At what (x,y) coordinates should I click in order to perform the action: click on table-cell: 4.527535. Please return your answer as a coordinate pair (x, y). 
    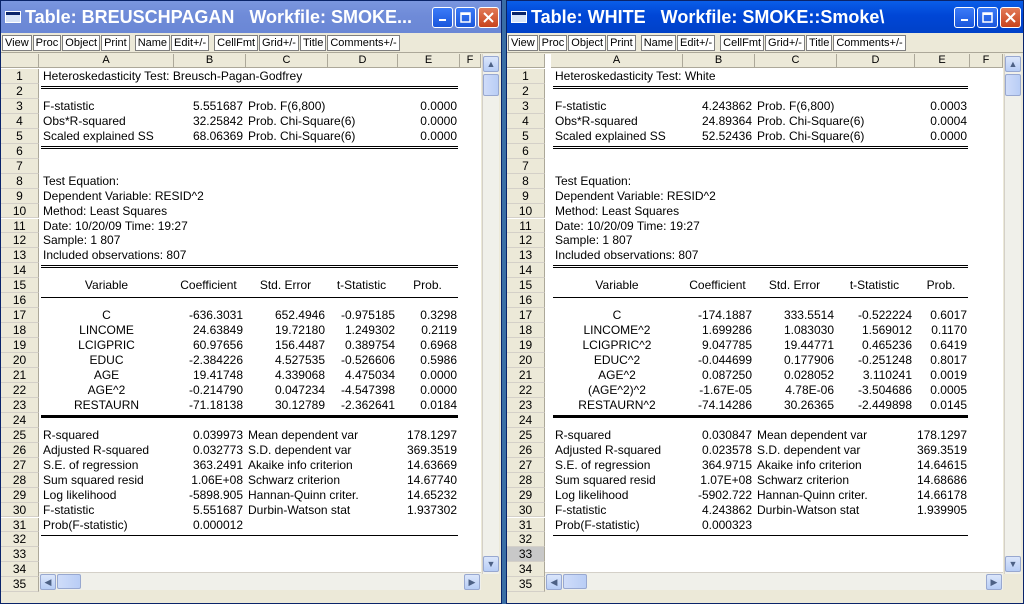
    Looking at the image, I should click on (285, 360).